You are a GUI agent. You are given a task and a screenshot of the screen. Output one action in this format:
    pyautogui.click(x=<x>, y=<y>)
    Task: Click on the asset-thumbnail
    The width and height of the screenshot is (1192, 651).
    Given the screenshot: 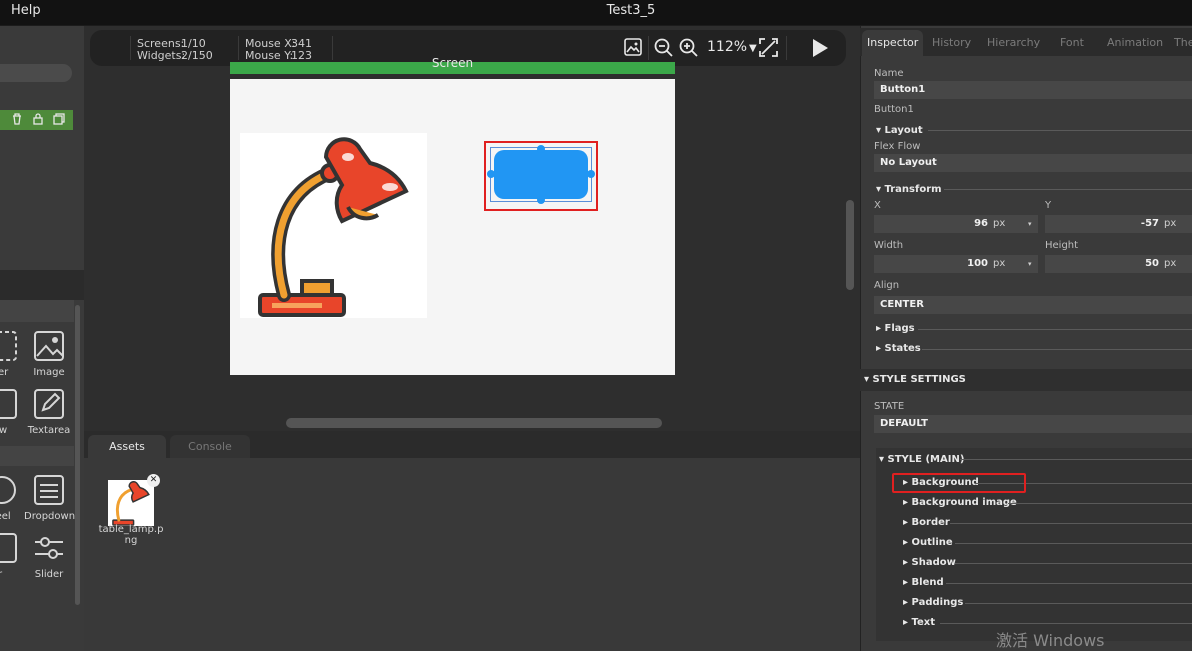 What is the action you would take?
    pyautogui.click(x=131, y=503)
    